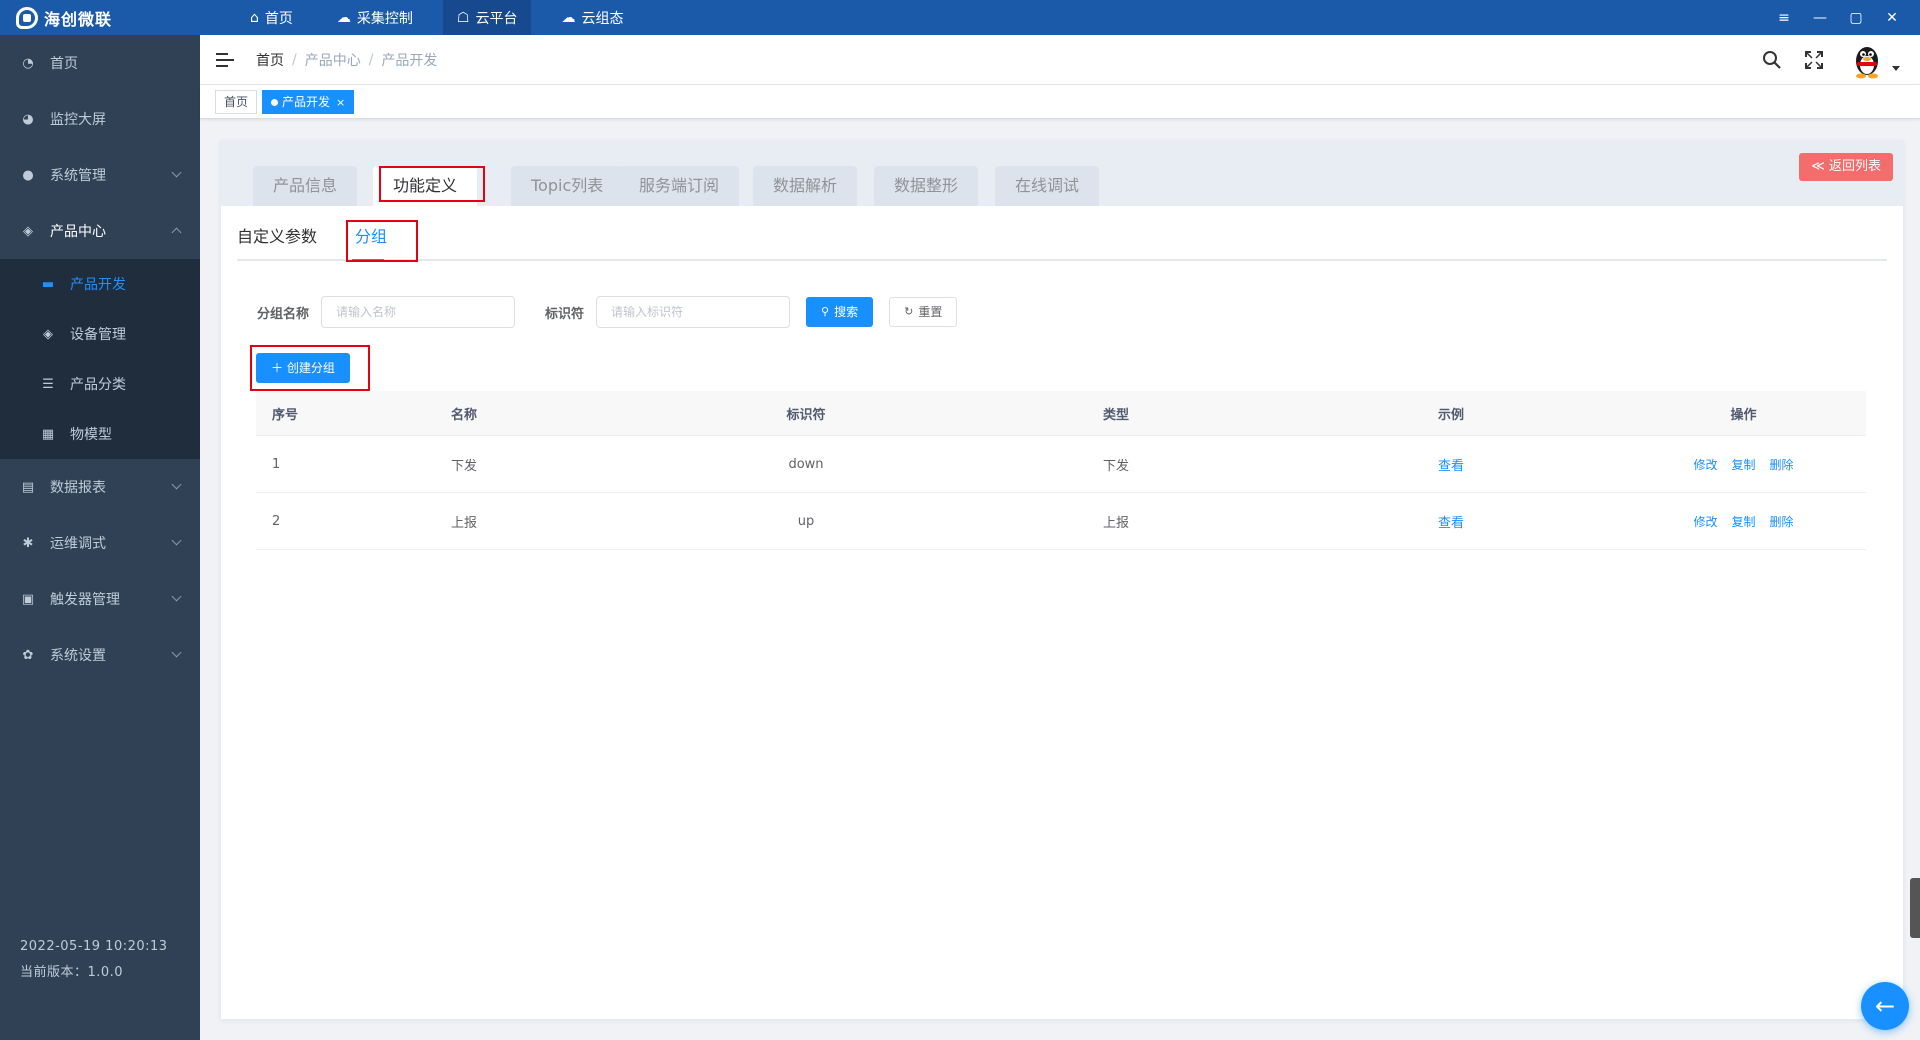 This screenshot has height=1040, width=1920. I want to click on sidebar-footer: 2022-05-19 10:20:13 当前版本：1.0.0, so click(94, 960).